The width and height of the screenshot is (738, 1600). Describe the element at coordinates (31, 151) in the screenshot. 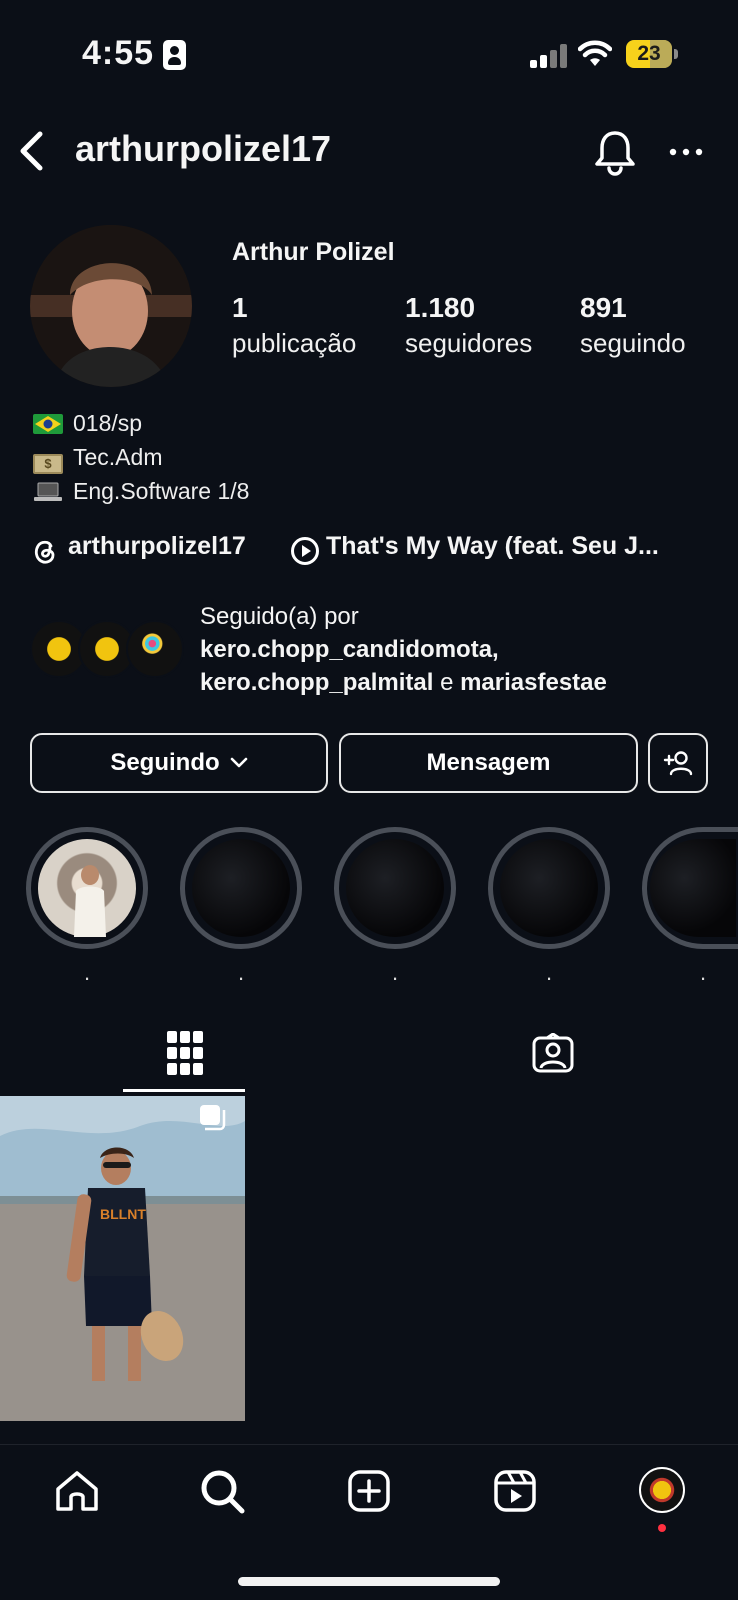

I see `chevron-left-icon` at that location.